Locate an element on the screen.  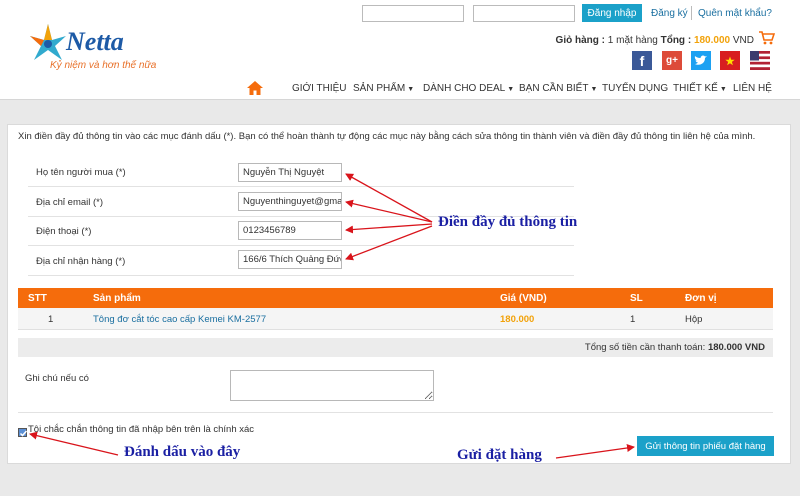
login-button: Đăng nhập is located at coordinates (612, 13).